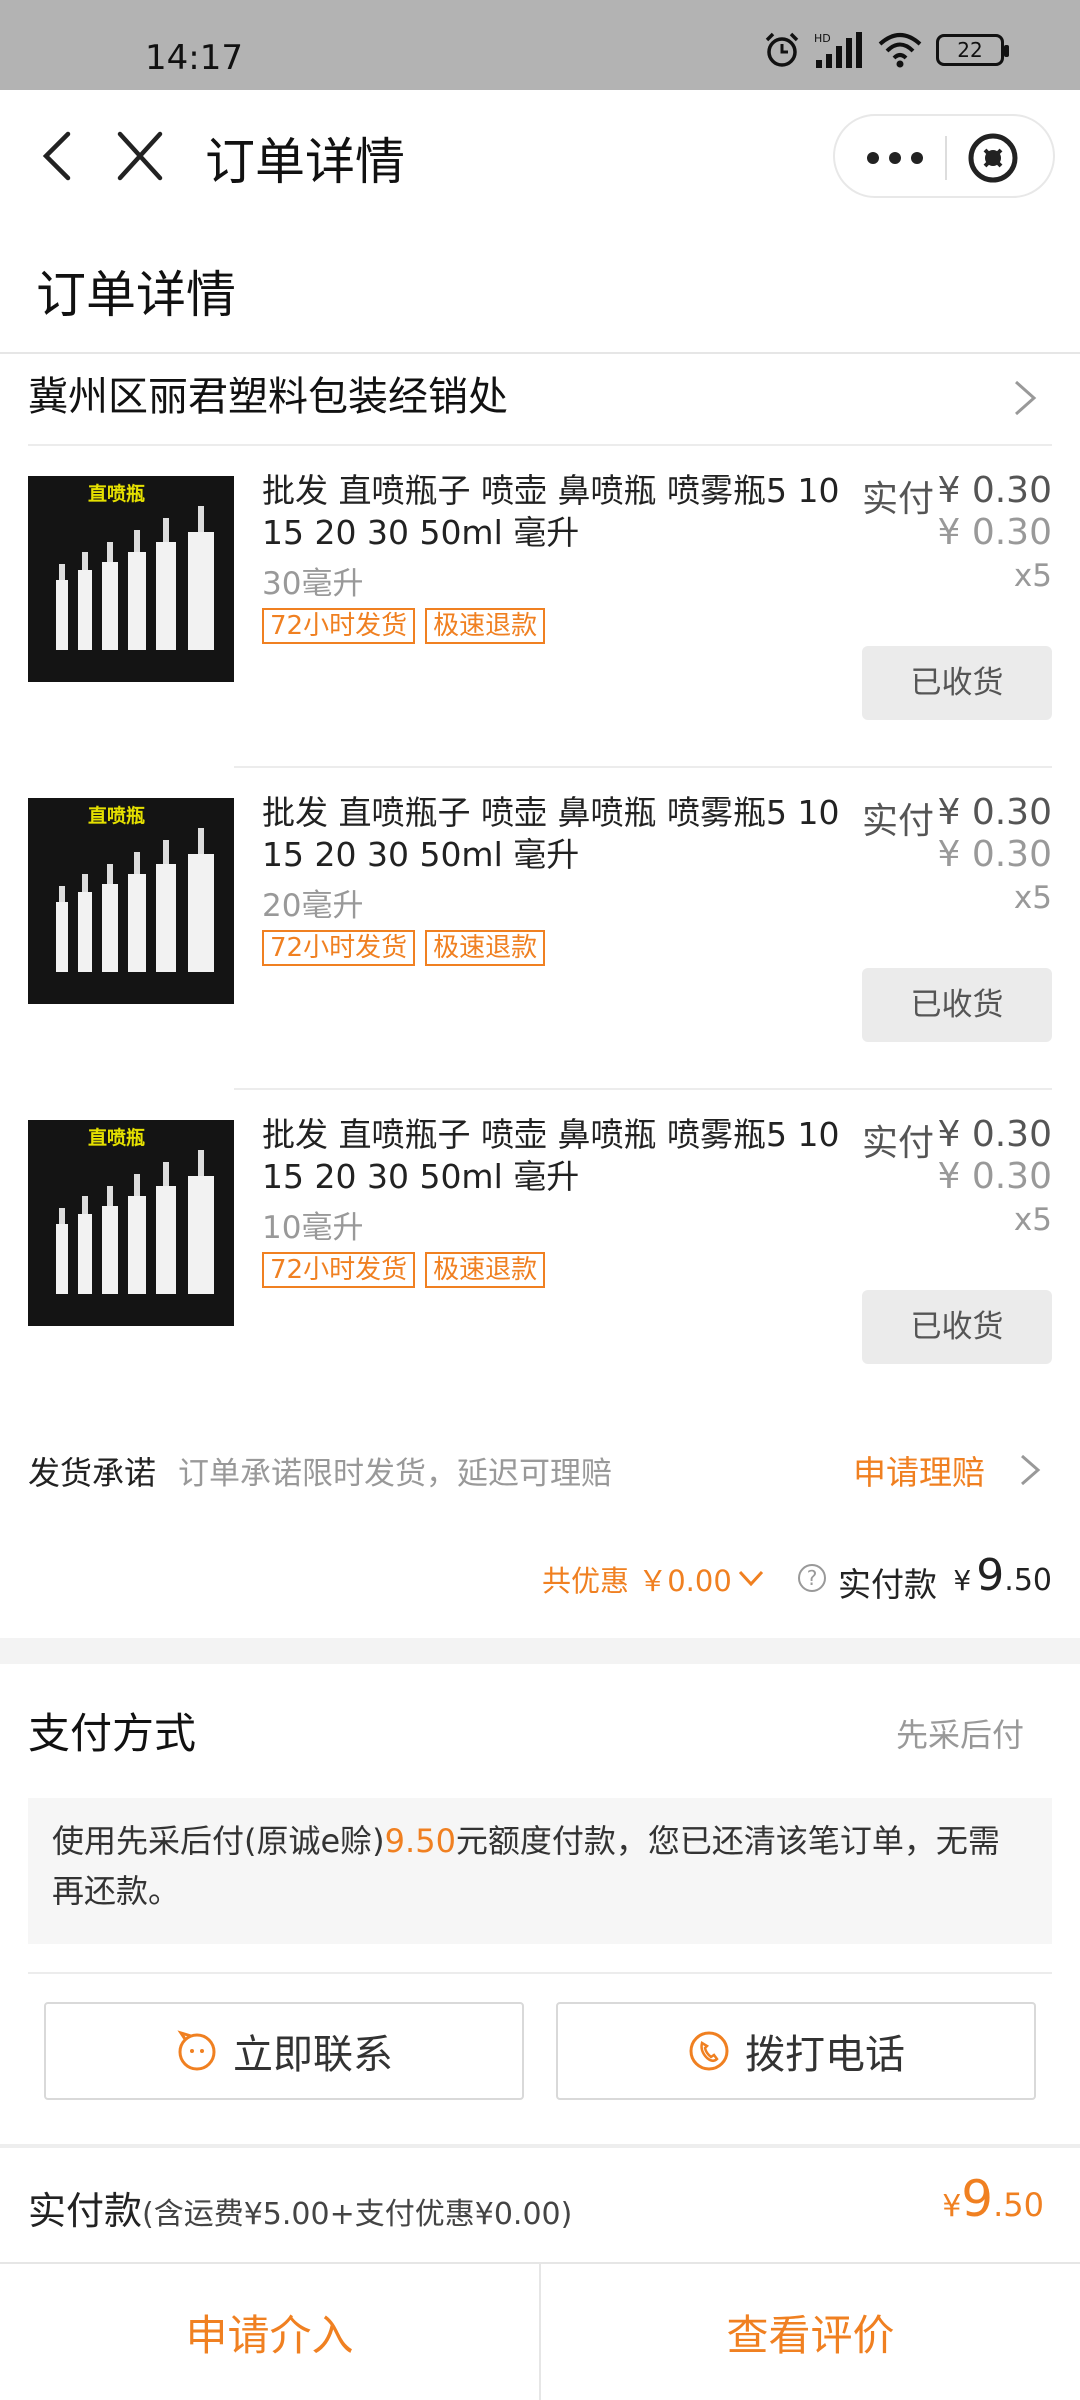  I want to click on close-icon, so click(140, 156).